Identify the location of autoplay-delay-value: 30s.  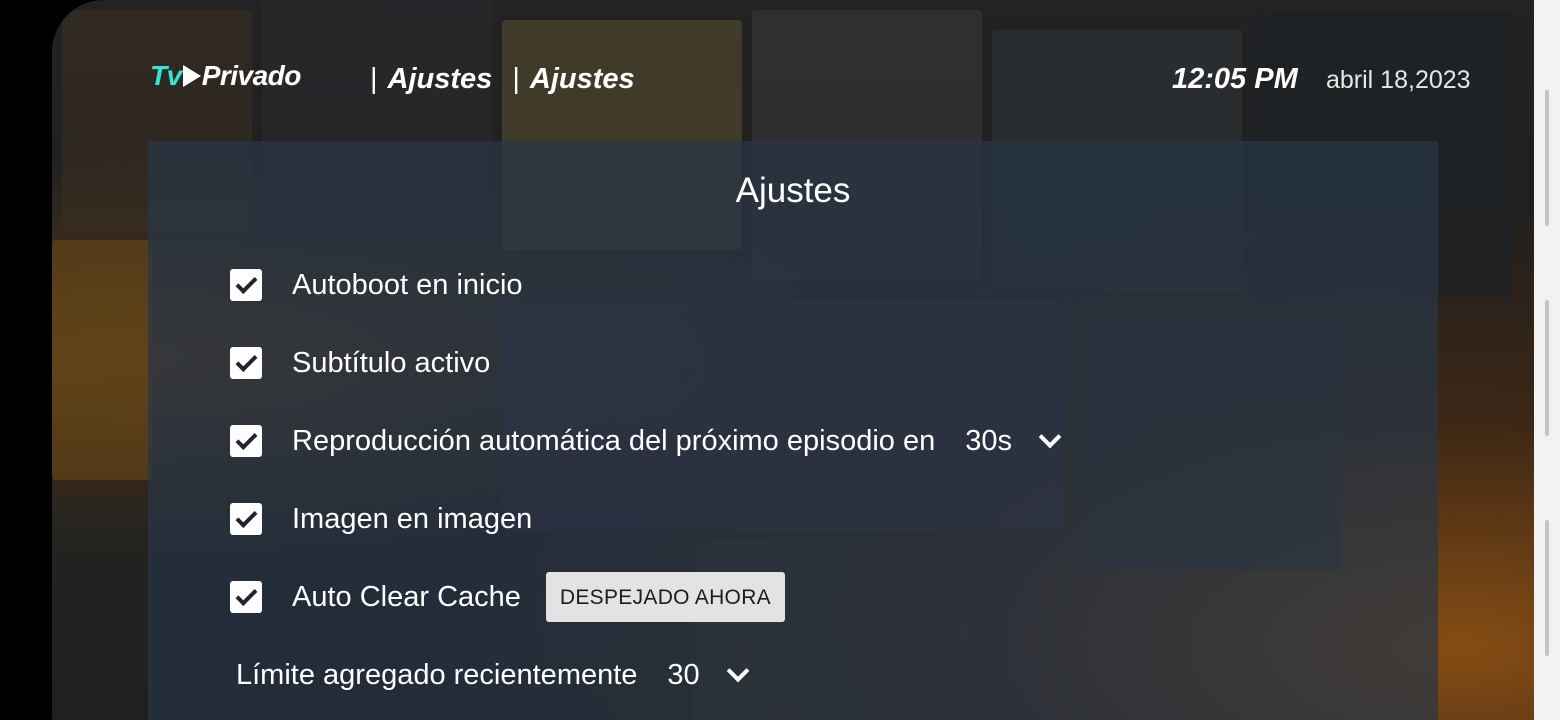
(988, 441).